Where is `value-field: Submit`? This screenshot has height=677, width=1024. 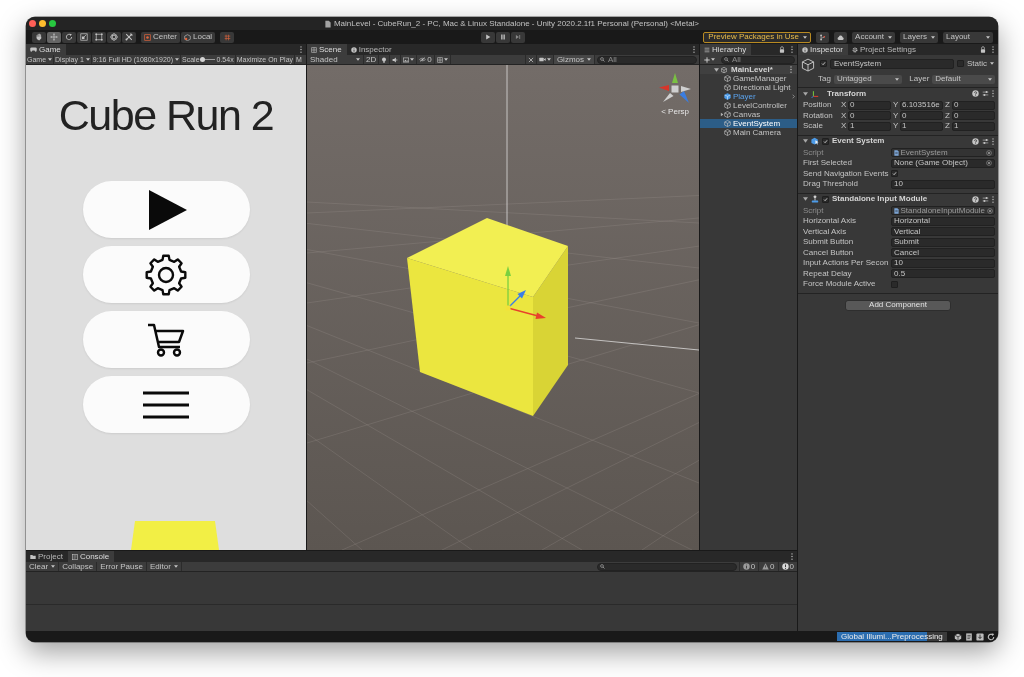 value-field: Submit is located at coordinates (943, 242).